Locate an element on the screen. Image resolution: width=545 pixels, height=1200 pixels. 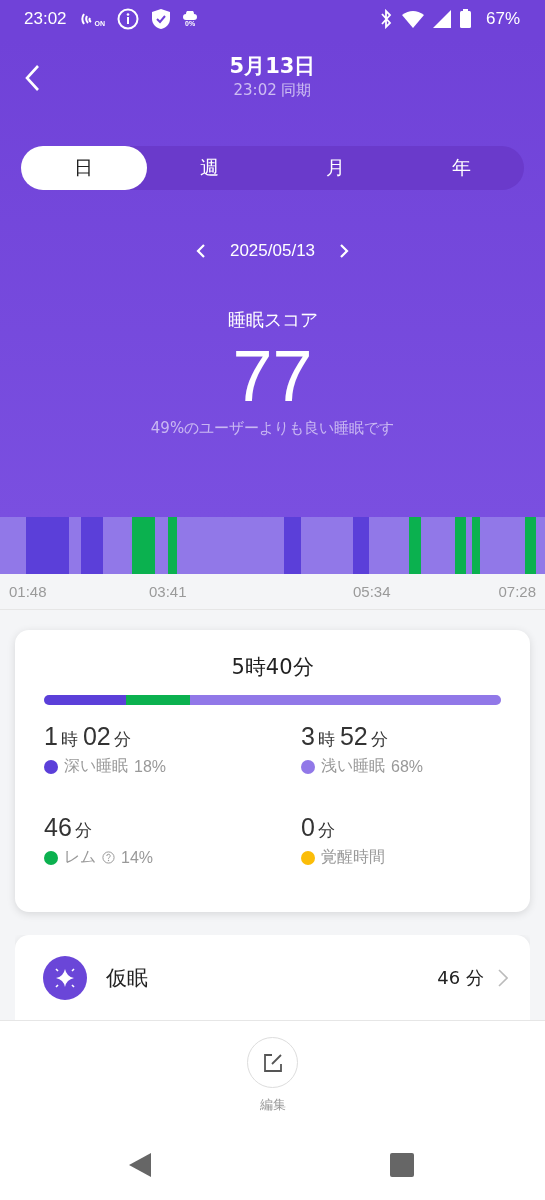
duration-value: 52 is located at coordinates (353, 737).